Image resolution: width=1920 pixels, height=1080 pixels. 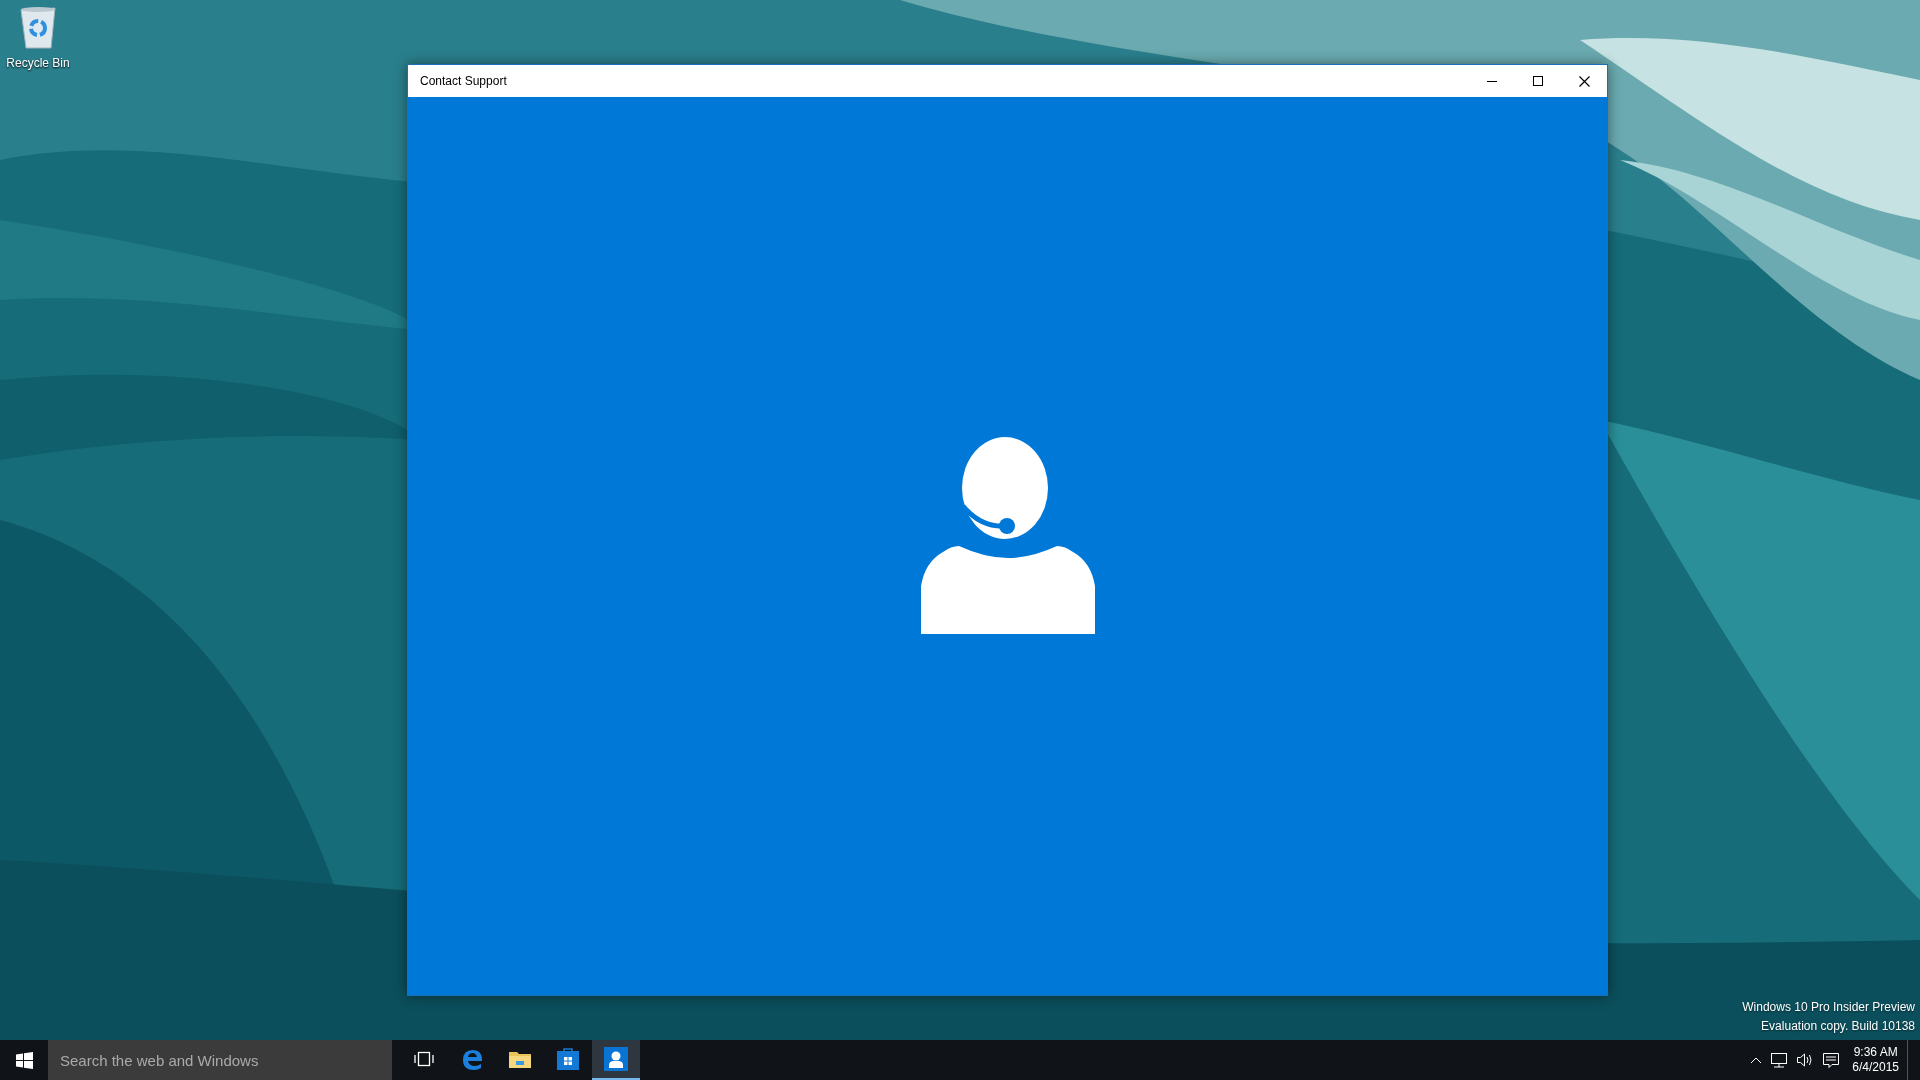 I want to click on maximize-icon, so click(x=1538, y=81).